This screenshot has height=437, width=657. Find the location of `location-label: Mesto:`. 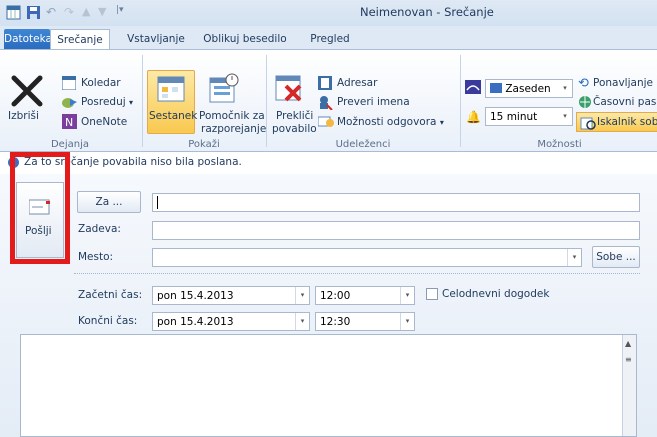

location-label: Mesto: is located at coordinates (96, 257).